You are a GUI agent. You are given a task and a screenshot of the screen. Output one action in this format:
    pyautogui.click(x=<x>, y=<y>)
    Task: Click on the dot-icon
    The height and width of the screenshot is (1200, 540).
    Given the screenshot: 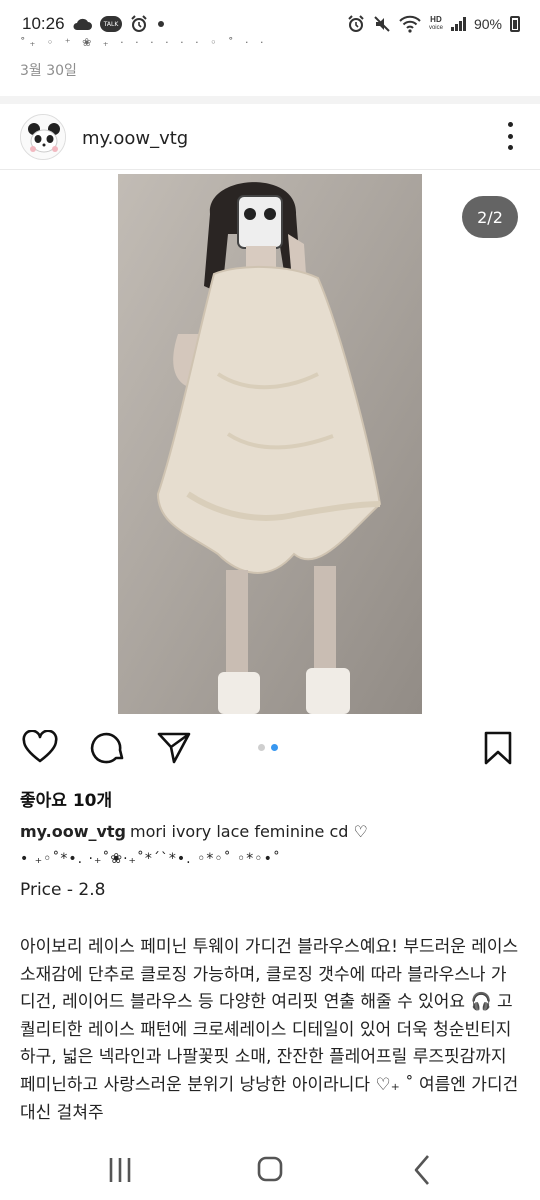 What is the action you would take?
    pyautogui.click(x=161, y=24)
    